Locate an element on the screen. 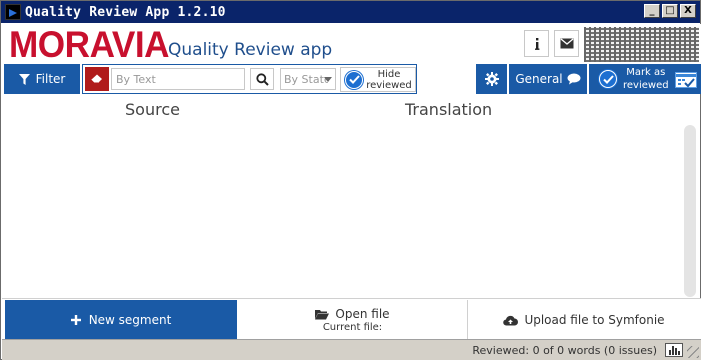  filter-label: Filter is located at coordinates (50, 79).